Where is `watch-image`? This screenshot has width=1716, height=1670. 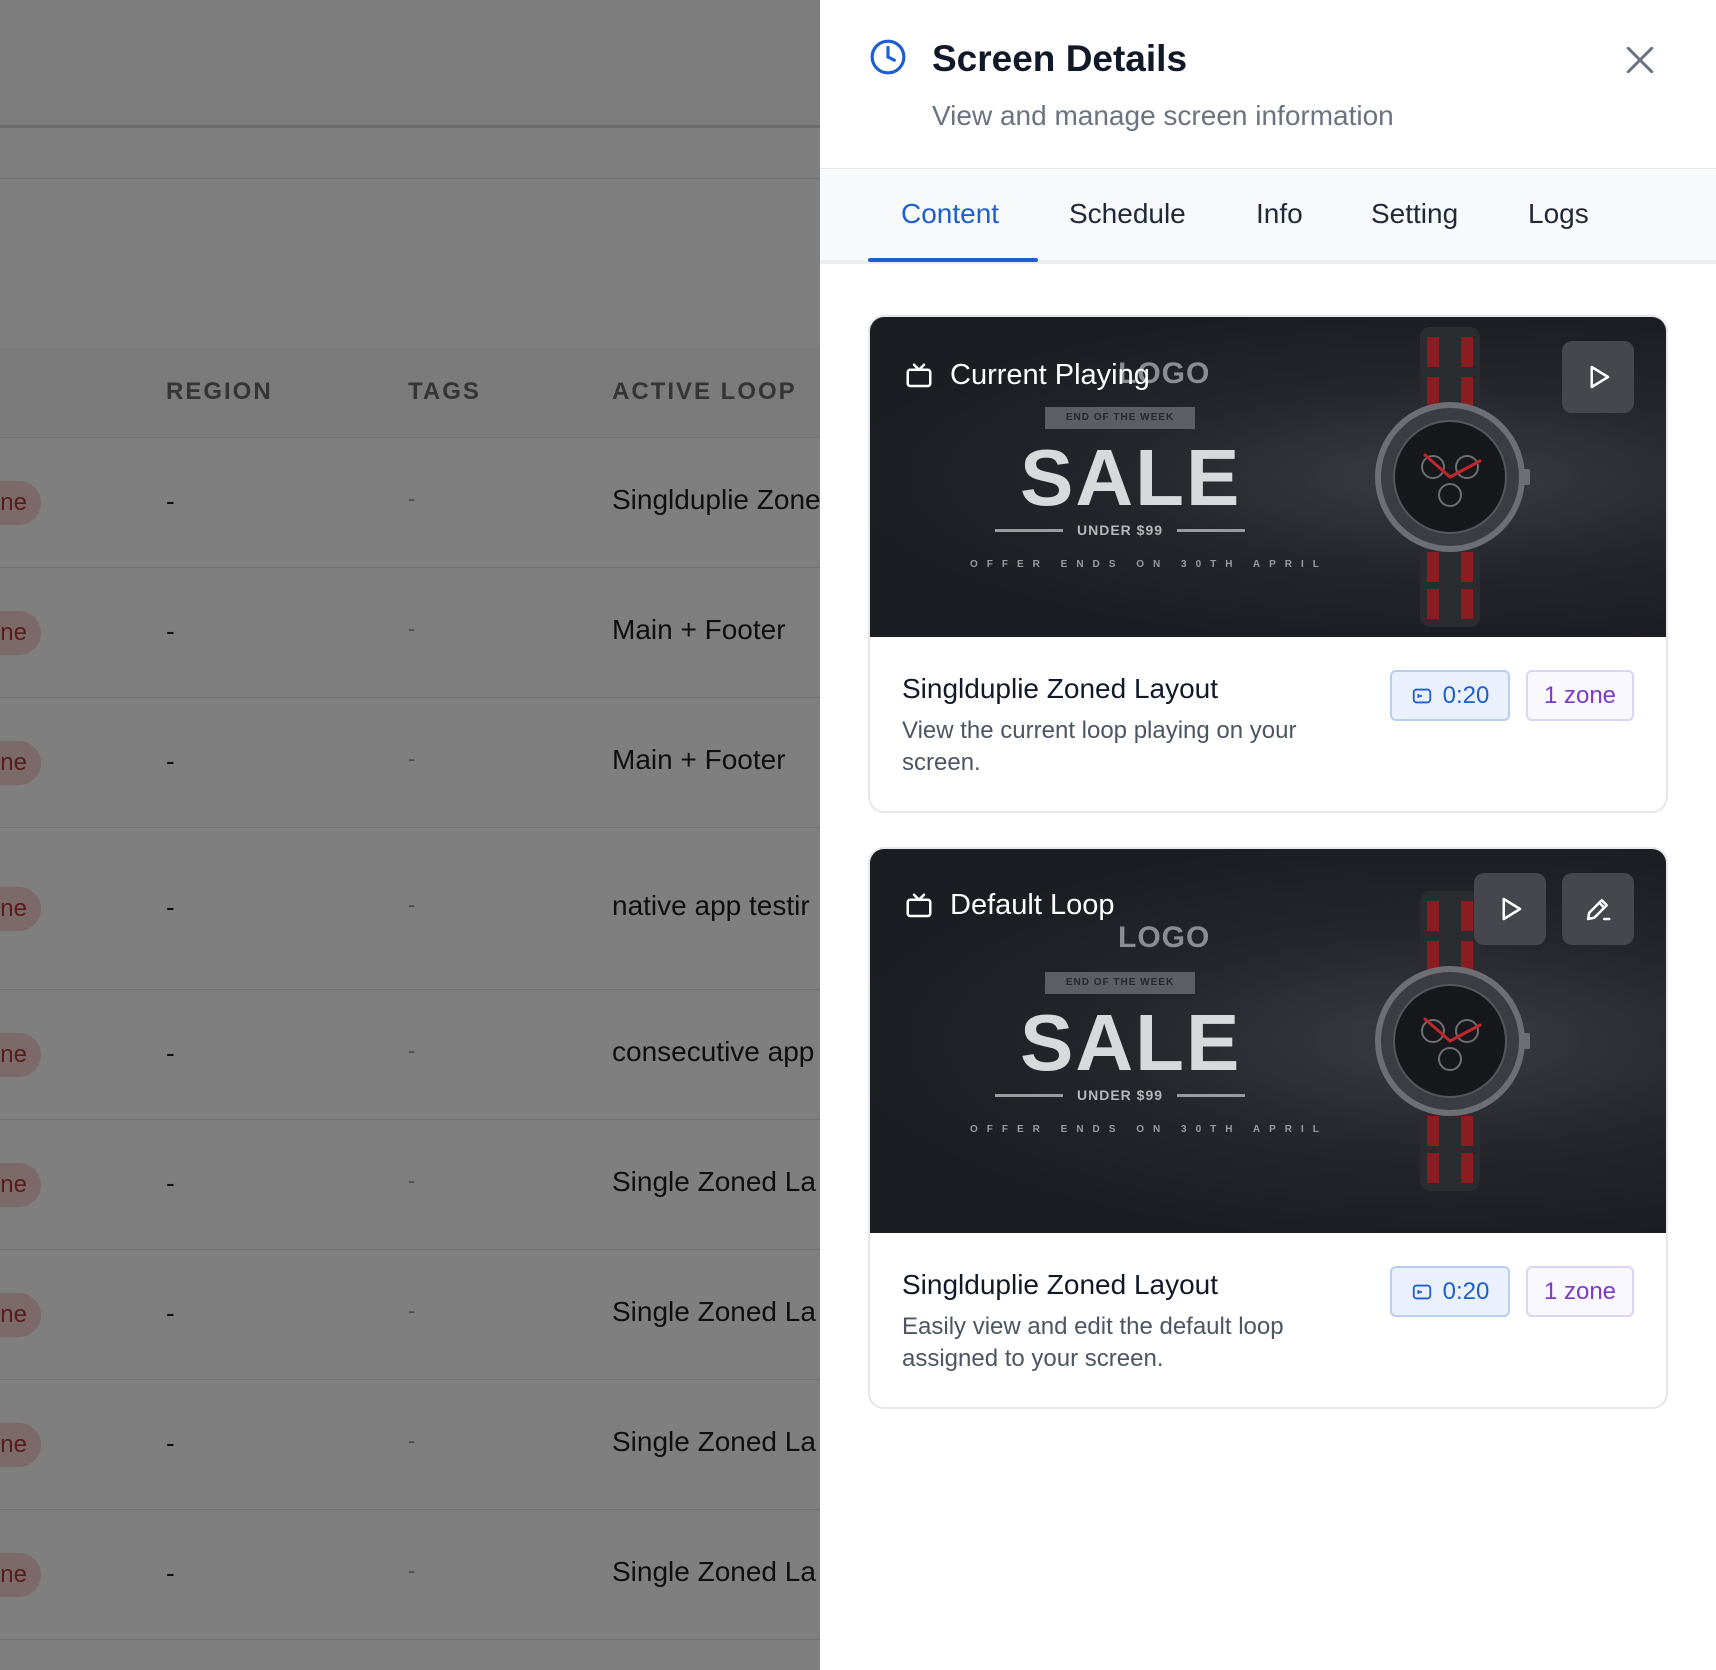 watch-image is located at coordinates (1452, 477).